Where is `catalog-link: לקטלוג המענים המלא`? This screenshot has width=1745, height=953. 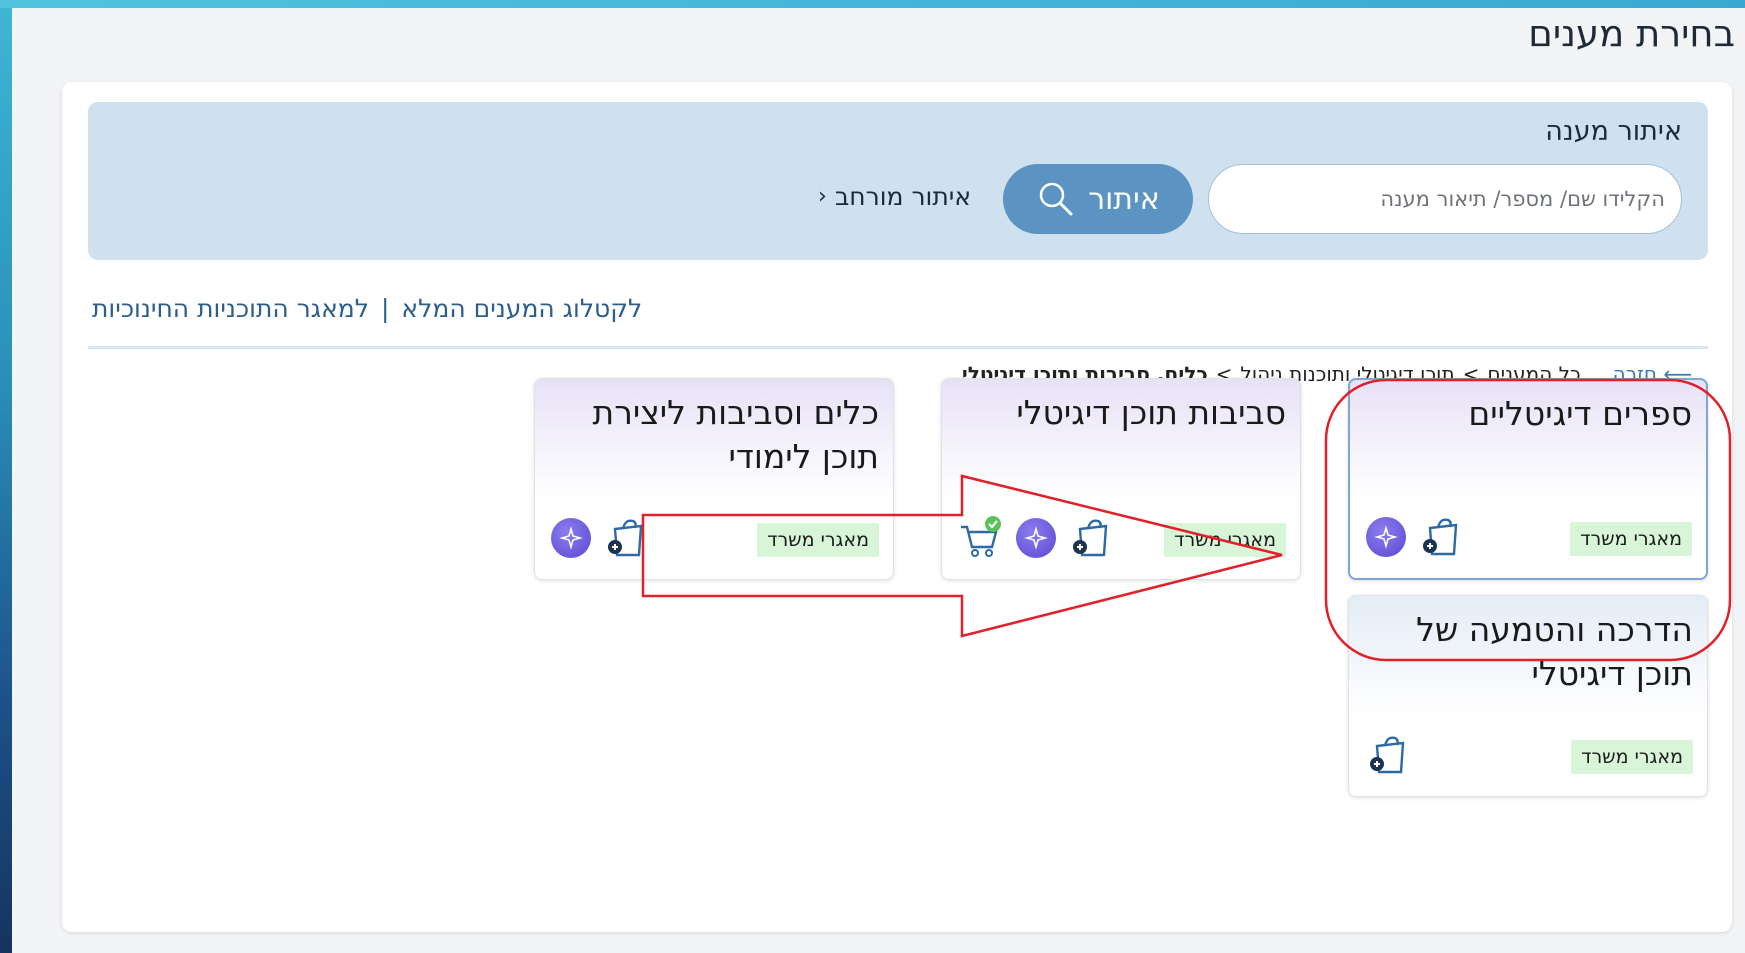 catalog-link: לקטלוג המענים המלא is located at coordinates (521, 308).